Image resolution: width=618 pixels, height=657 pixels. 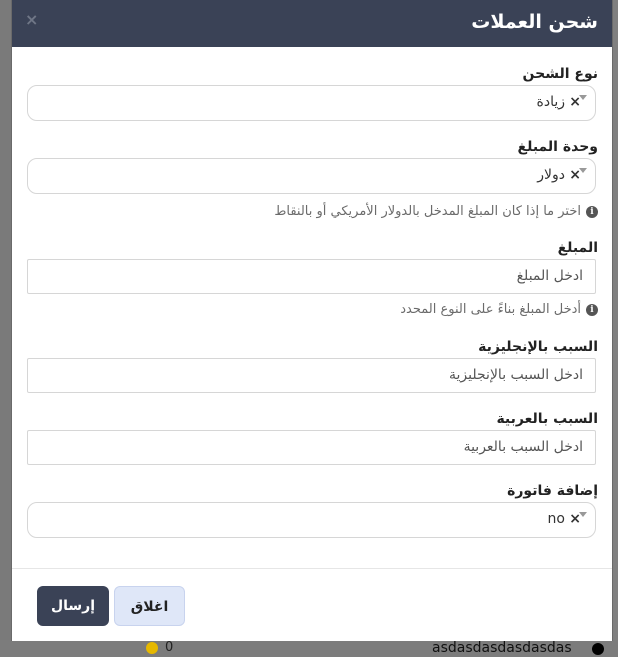 I want to click on reason-en-placeholder: ادخل السبب بالإنجليزية, so click(x=516, y=375).